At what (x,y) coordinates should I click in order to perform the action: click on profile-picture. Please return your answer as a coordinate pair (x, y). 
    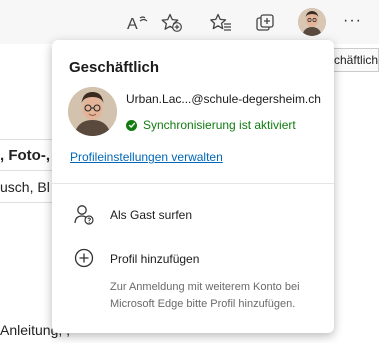
    Looking at the image, I should click on (92, 111).